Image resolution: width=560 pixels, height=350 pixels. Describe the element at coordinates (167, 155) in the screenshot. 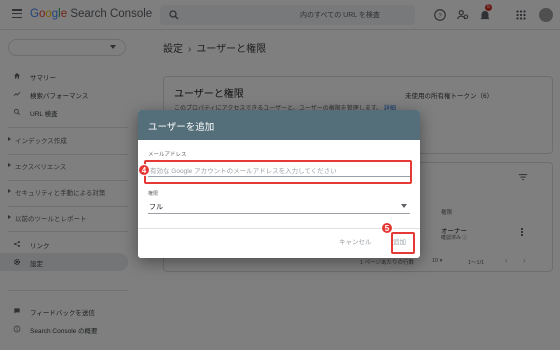

I see `email-field-label: メールアドレス` at that location.